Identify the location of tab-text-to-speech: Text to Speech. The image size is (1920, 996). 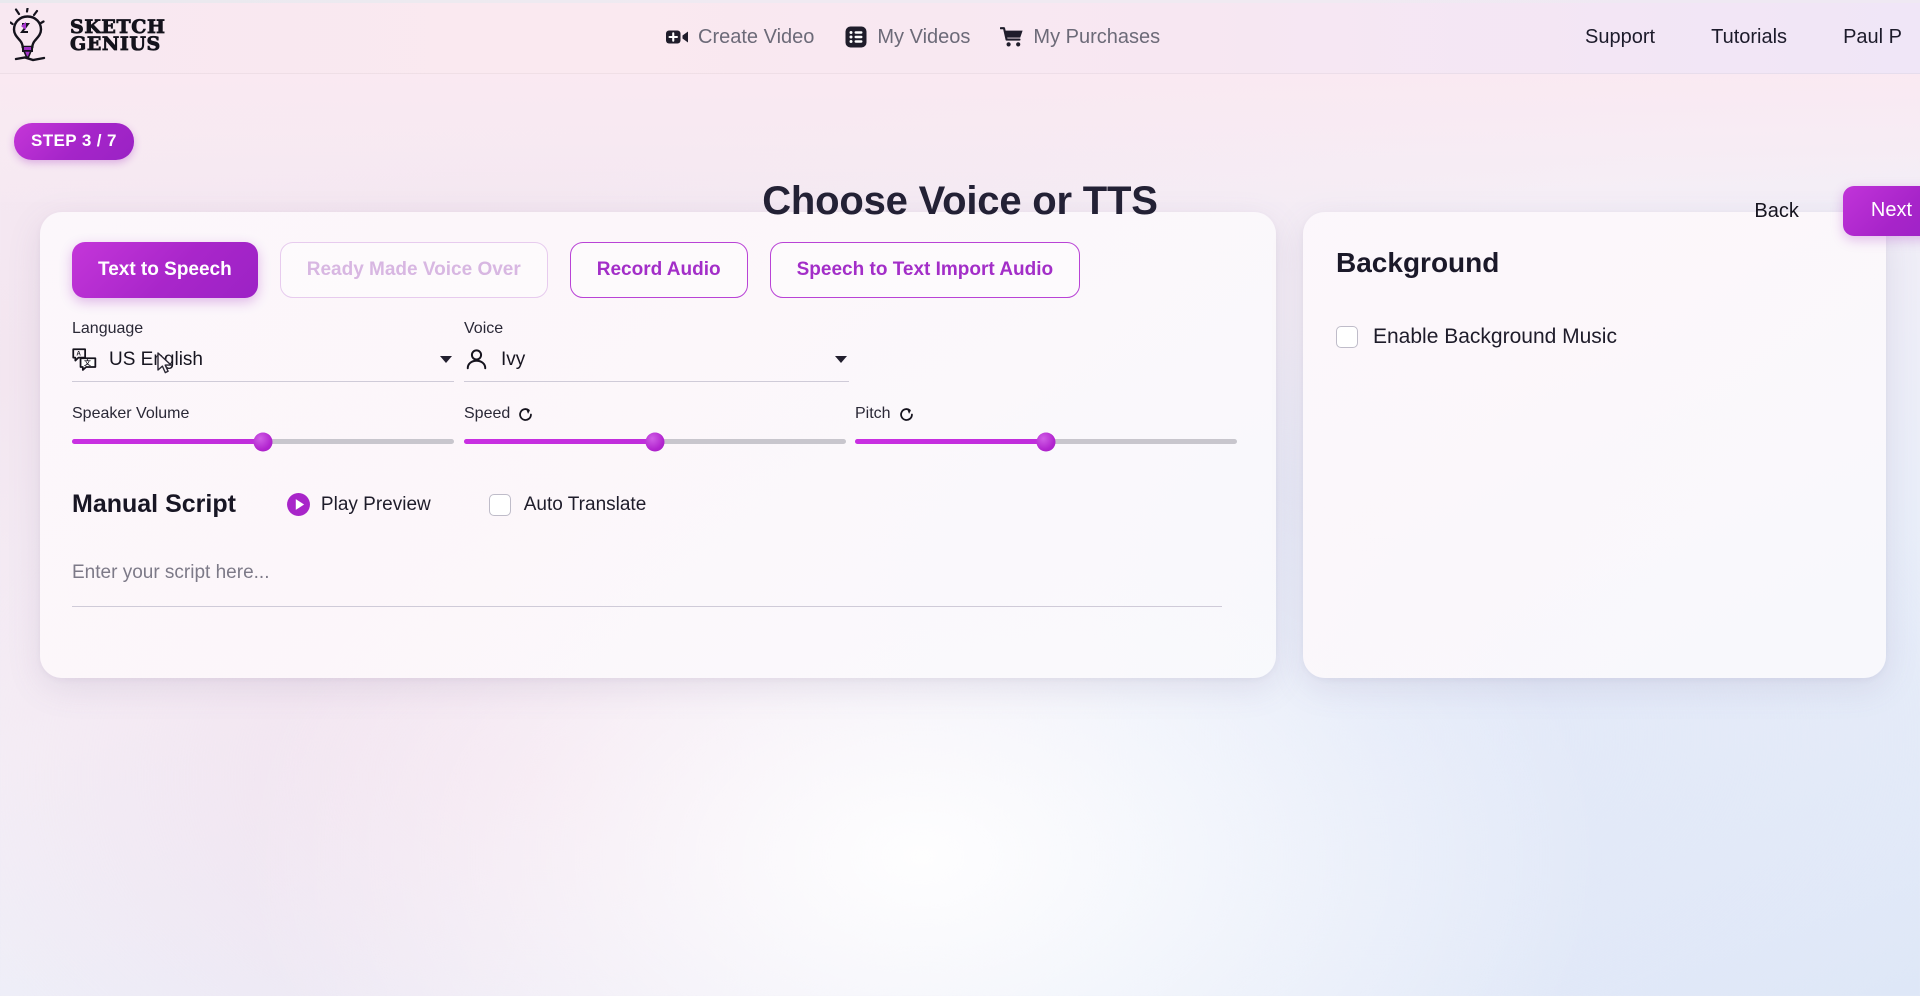
(165, 270).